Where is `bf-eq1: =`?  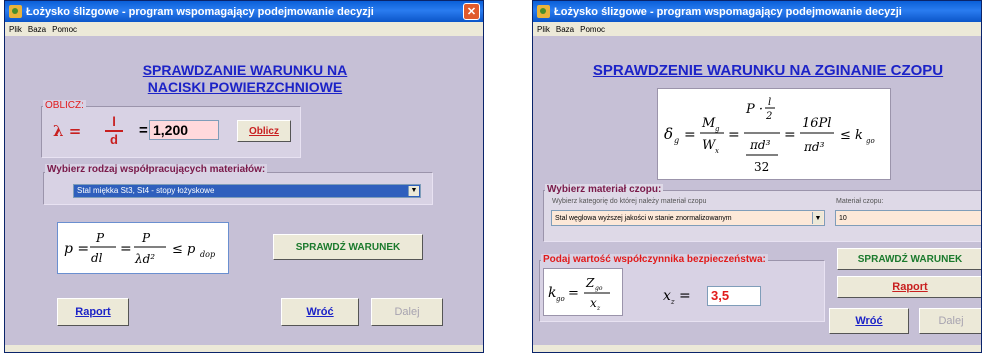
bf-eq1: = is located at coordinates (690, 135).